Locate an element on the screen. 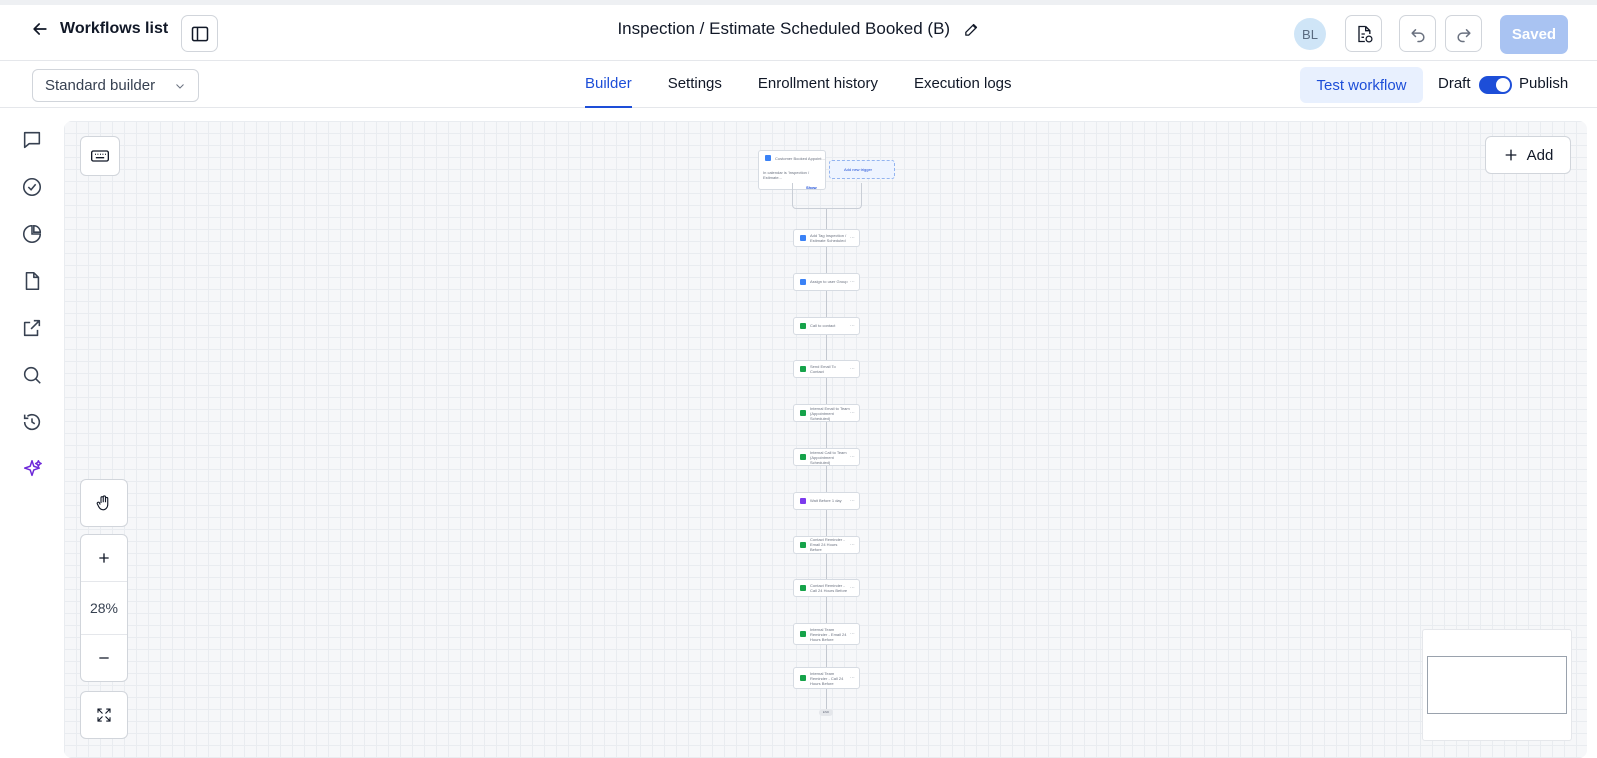  calendar-icon is located at coordinates (768, 158).